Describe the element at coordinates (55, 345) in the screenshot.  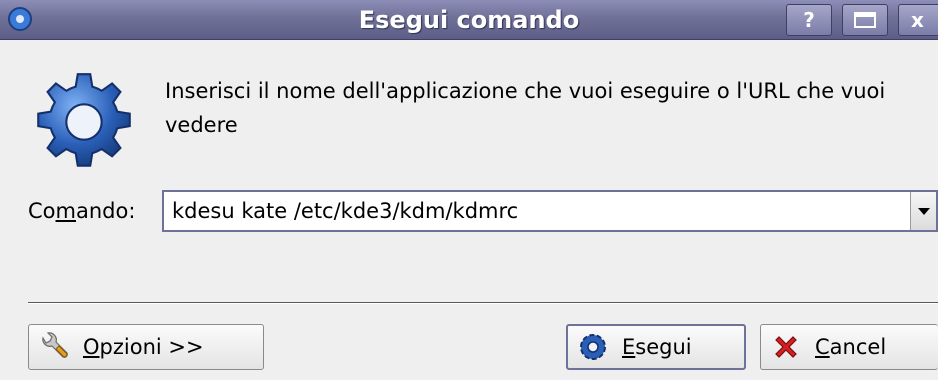
I see `wrench-icon` at that location.